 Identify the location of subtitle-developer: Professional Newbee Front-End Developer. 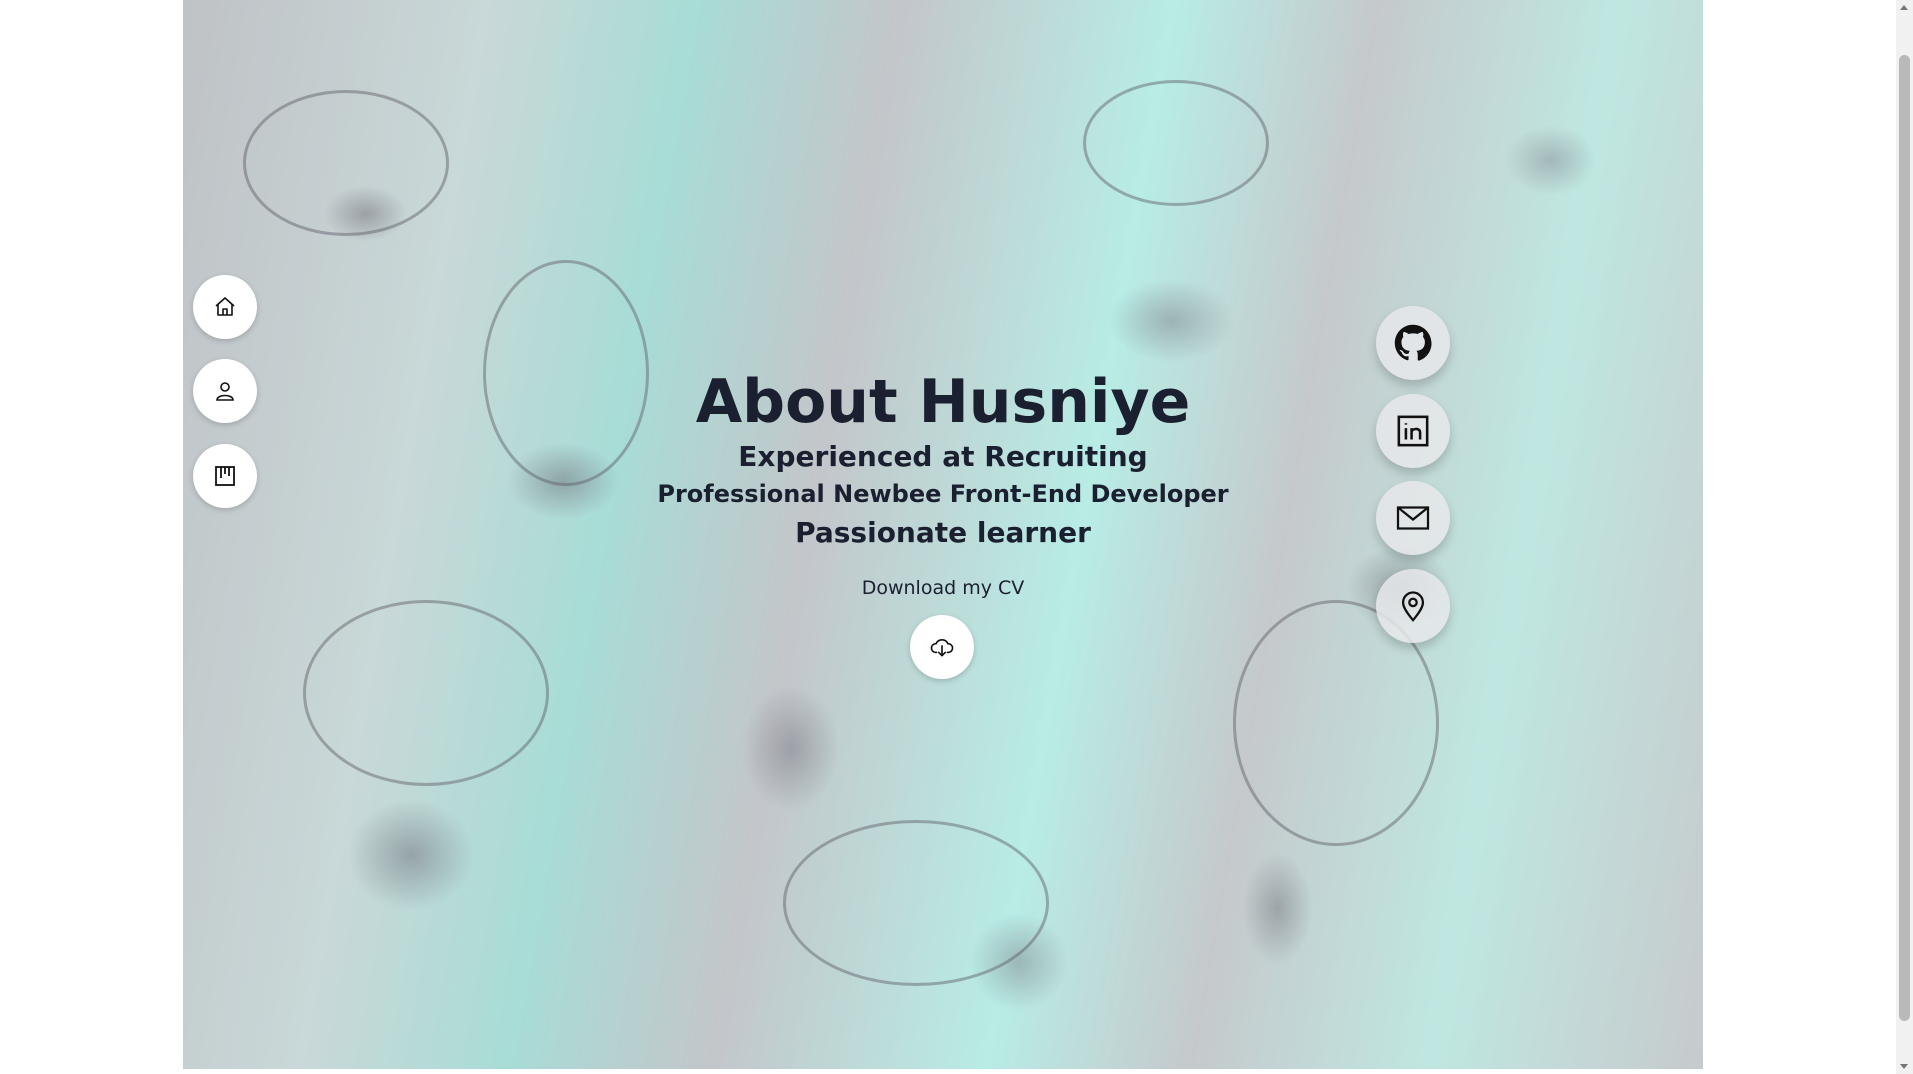
(943, 494).